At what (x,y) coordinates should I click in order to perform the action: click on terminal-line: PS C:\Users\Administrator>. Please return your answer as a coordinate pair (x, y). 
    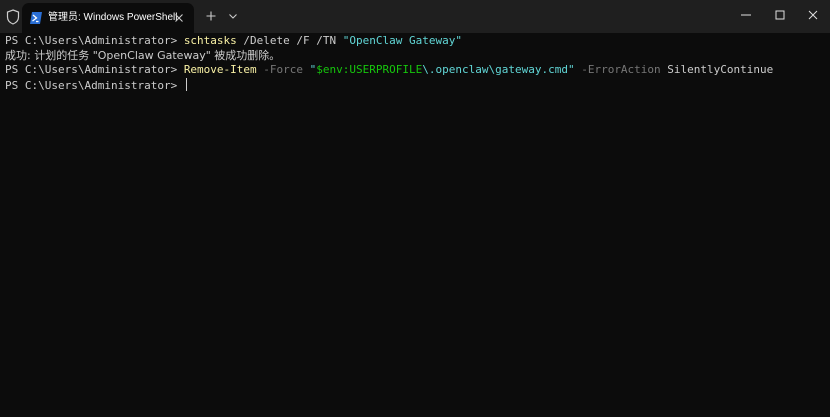
    Looking at the image, I should click on (96, 85).